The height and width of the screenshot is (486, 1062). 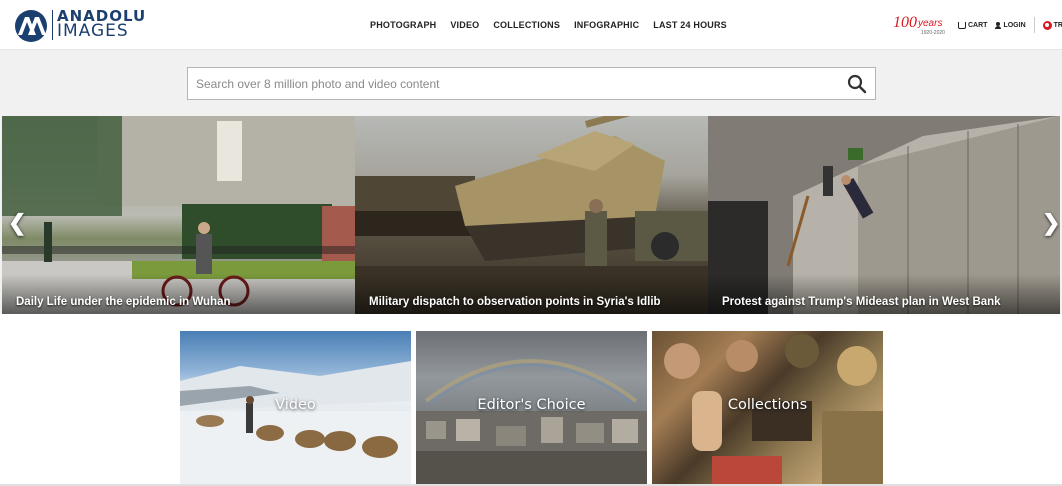 I want to click on logo-separator, so click(x=52, y=25).